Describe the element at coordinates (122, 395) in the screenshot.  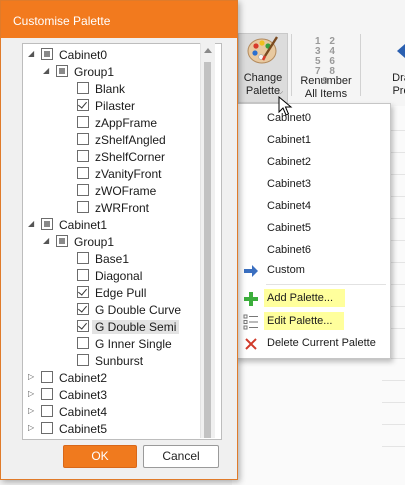
I see `tree-node: ▷ Cabinet3` at that location.